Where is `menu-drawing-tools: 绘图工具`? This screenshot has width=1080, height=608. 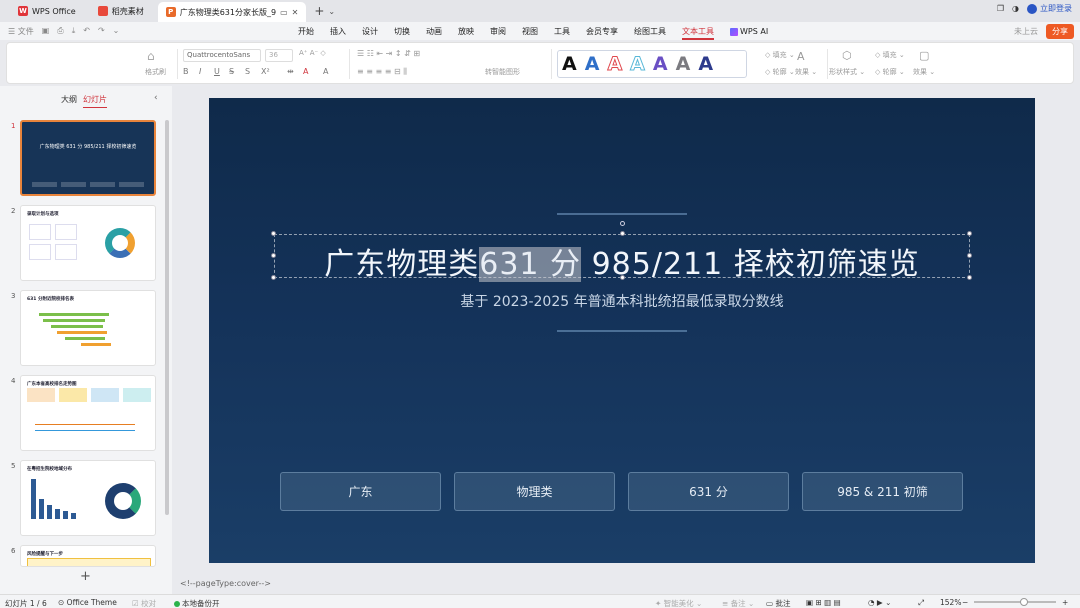
menu-drawing-tools: 绘图工具 is located at coordinates (650, 31).